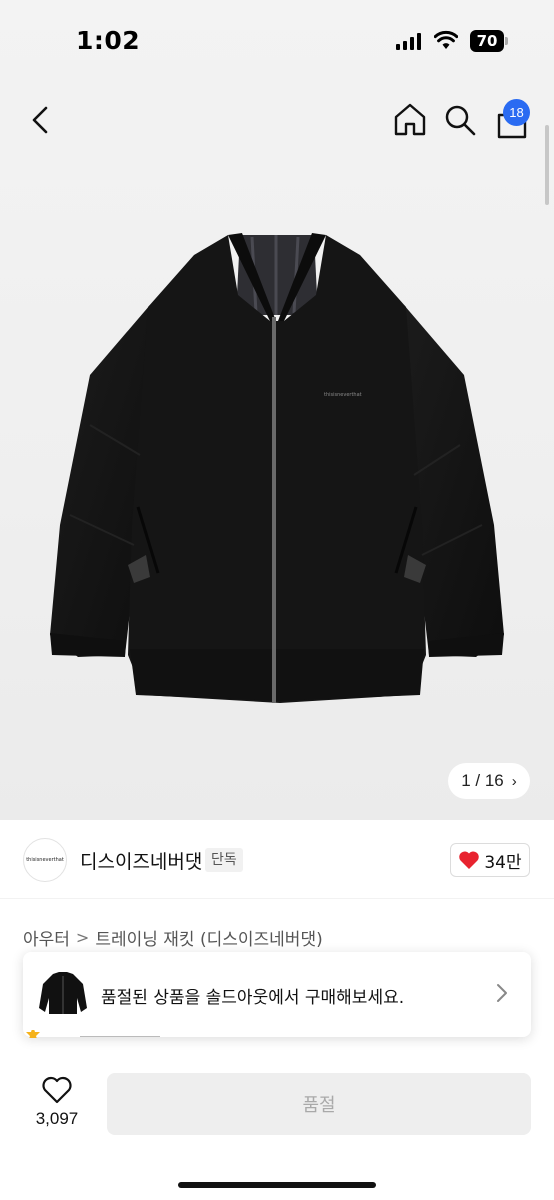 The width and height of the screenshot is (554, 1200). I want to click on battery-level: 70, so click(487, 41).